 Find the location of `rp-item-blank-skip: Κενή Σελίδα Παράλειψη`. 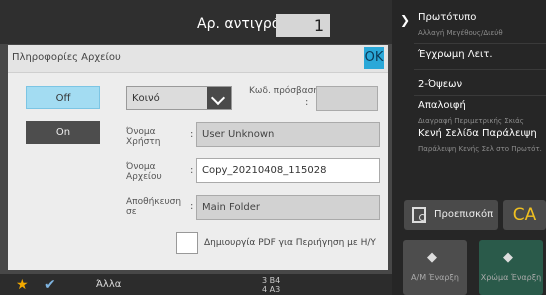

rp-item-blank-skip: Κενή Σελίδα Παράλειψη is located at coordinates (477, 133).